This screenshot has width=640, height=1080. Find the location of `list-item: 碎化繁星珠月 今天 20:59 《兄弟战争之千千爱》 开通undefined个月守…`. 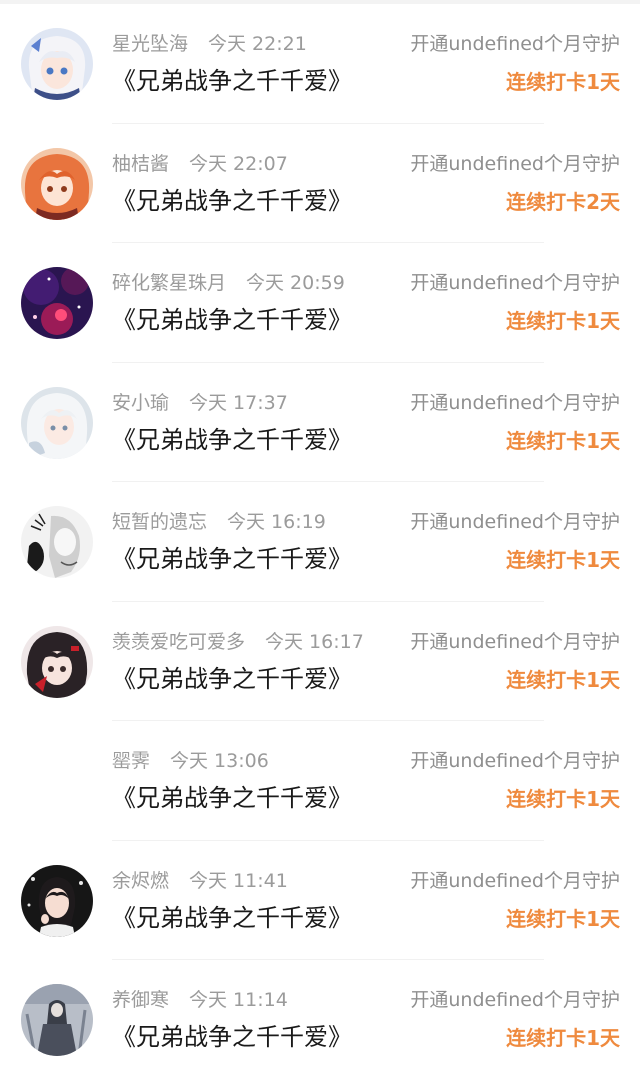

list-item: 碎化繁星珠月 今天 20:59 《兄弟战争之千千爱》 开通undefined个月守… is located at coordinates (320, 303).